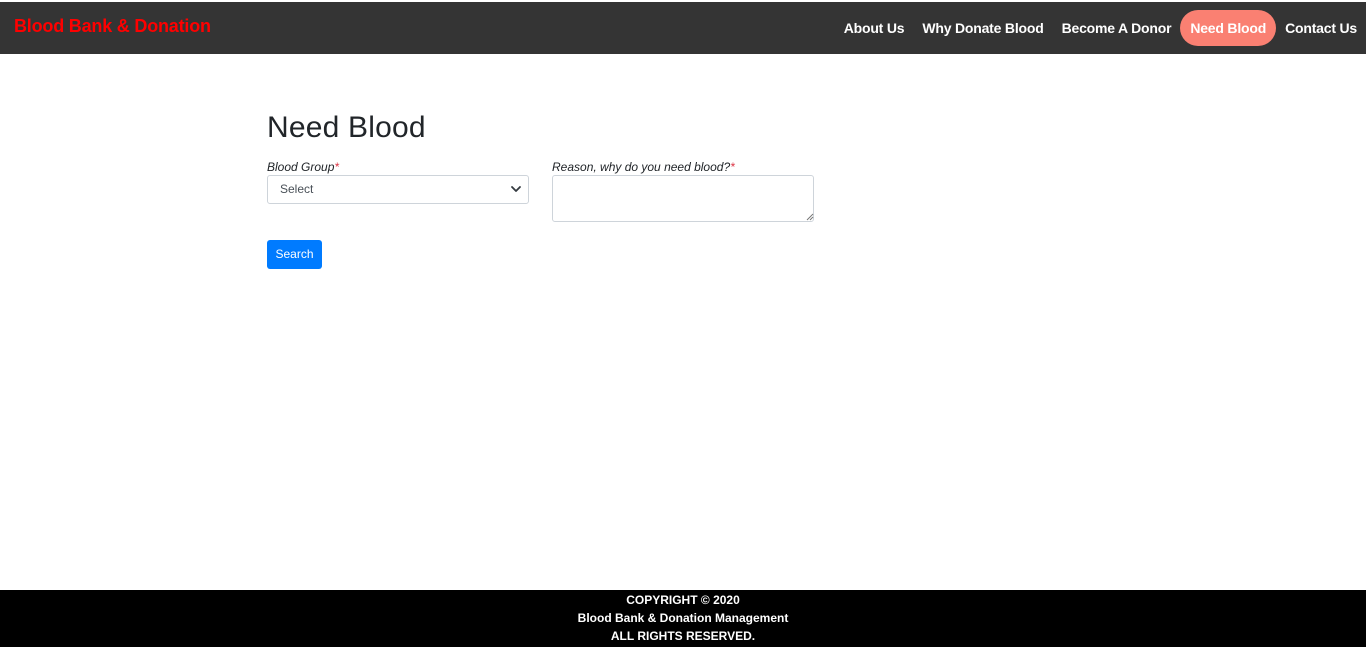 Image resolution: width=1366 pixels, height=647 pixels. Describe the element at coordinates (874, 28) in the screenshot. I see `nav-about-us: About Us` at that location.